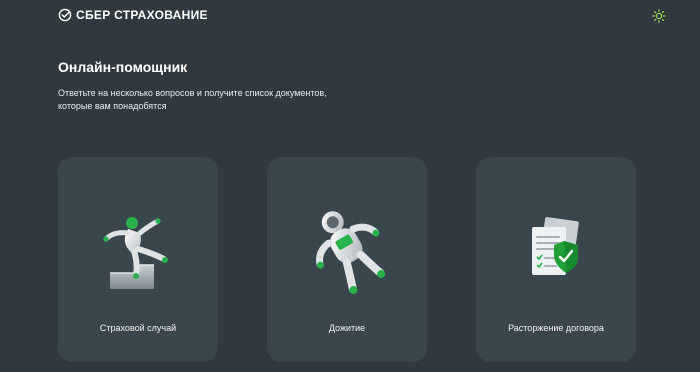 The height and width of the screenshot is (372, 700). I want to click on falling-figure-icon, so click(135, 253).